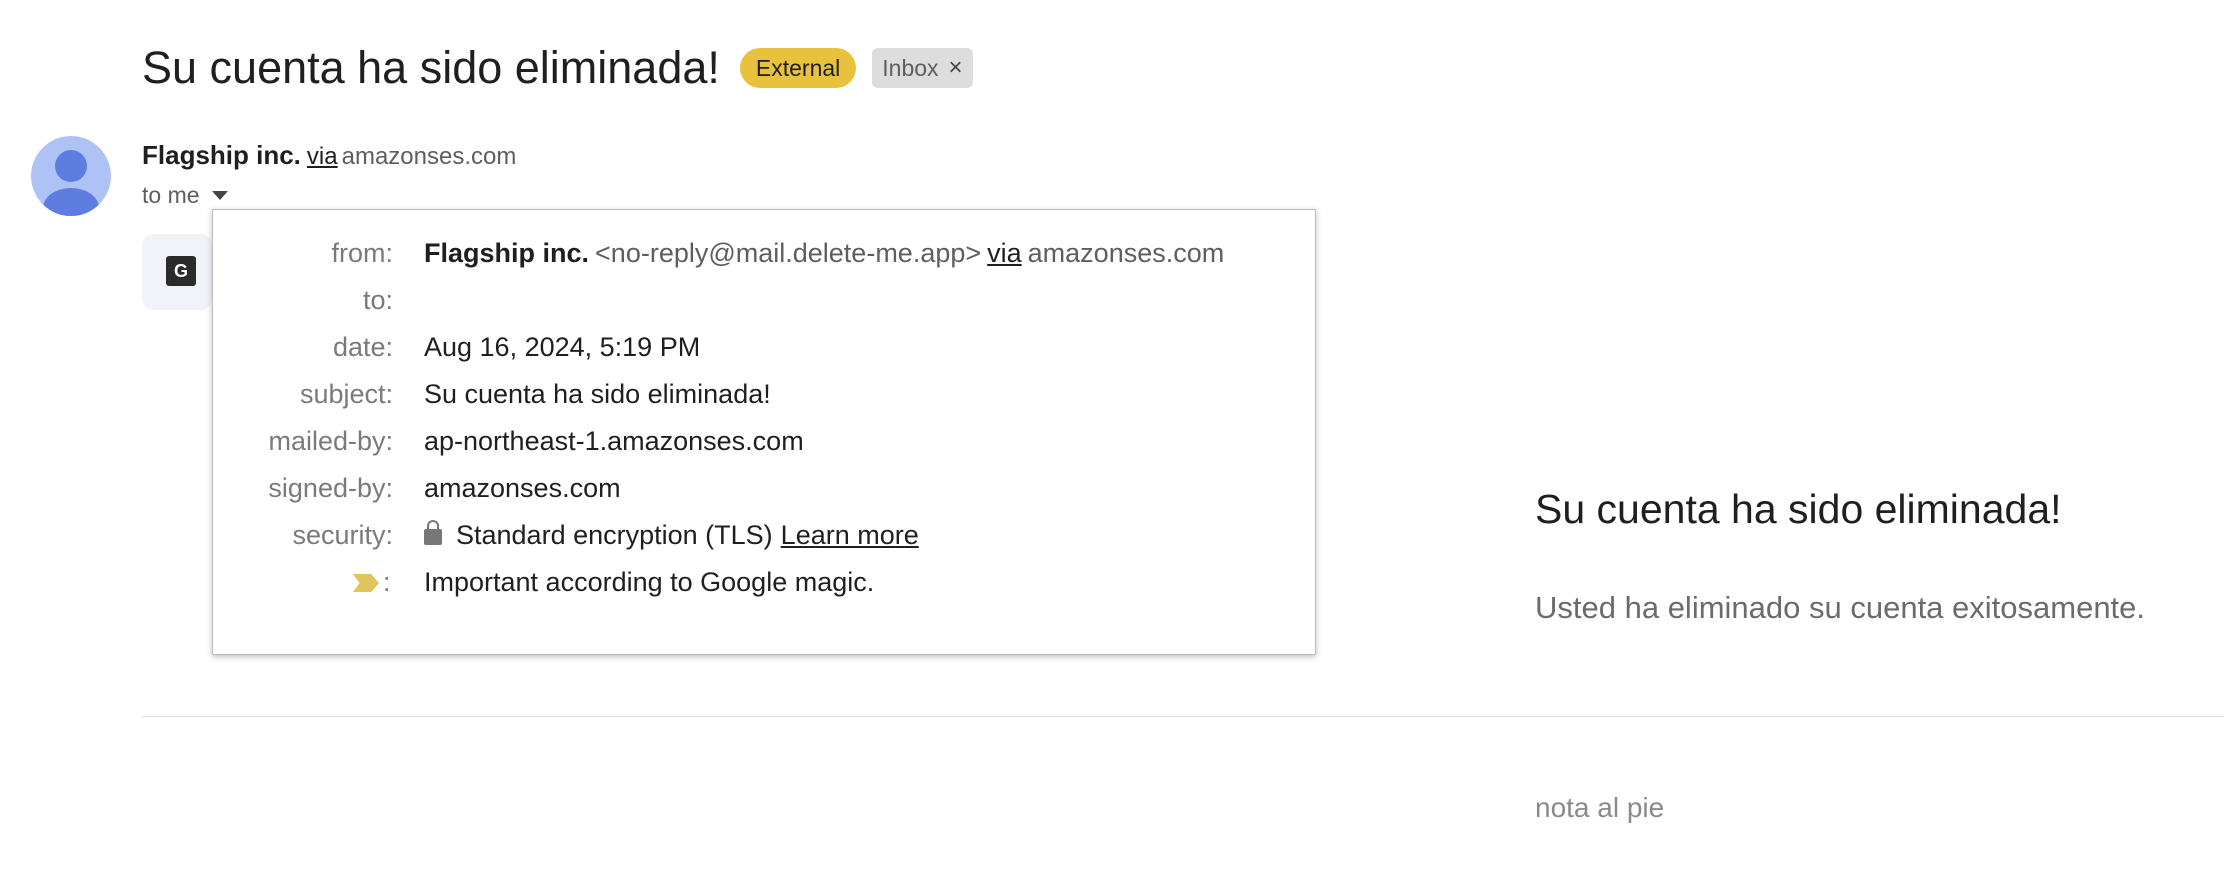  I want to click on security-value: Standard encryption (TLS) Learn more, so click(665, 535).